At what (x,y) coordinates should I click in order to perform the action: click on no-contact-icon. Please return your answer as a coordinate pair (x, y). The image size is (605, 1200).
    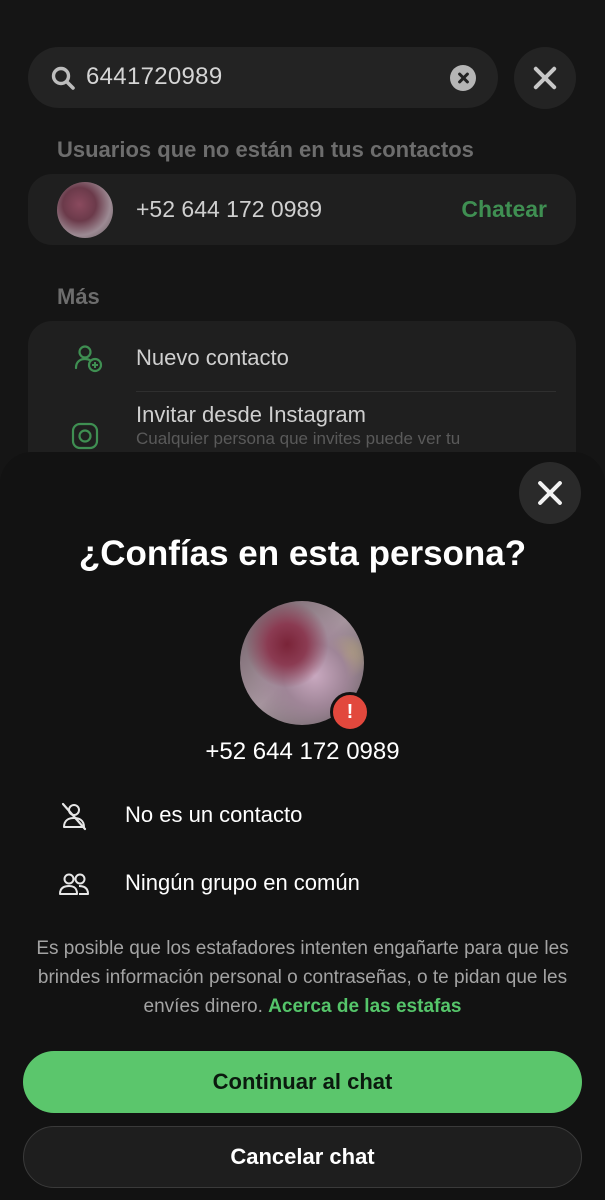
    Looking at the image, I should click on (74, 816).